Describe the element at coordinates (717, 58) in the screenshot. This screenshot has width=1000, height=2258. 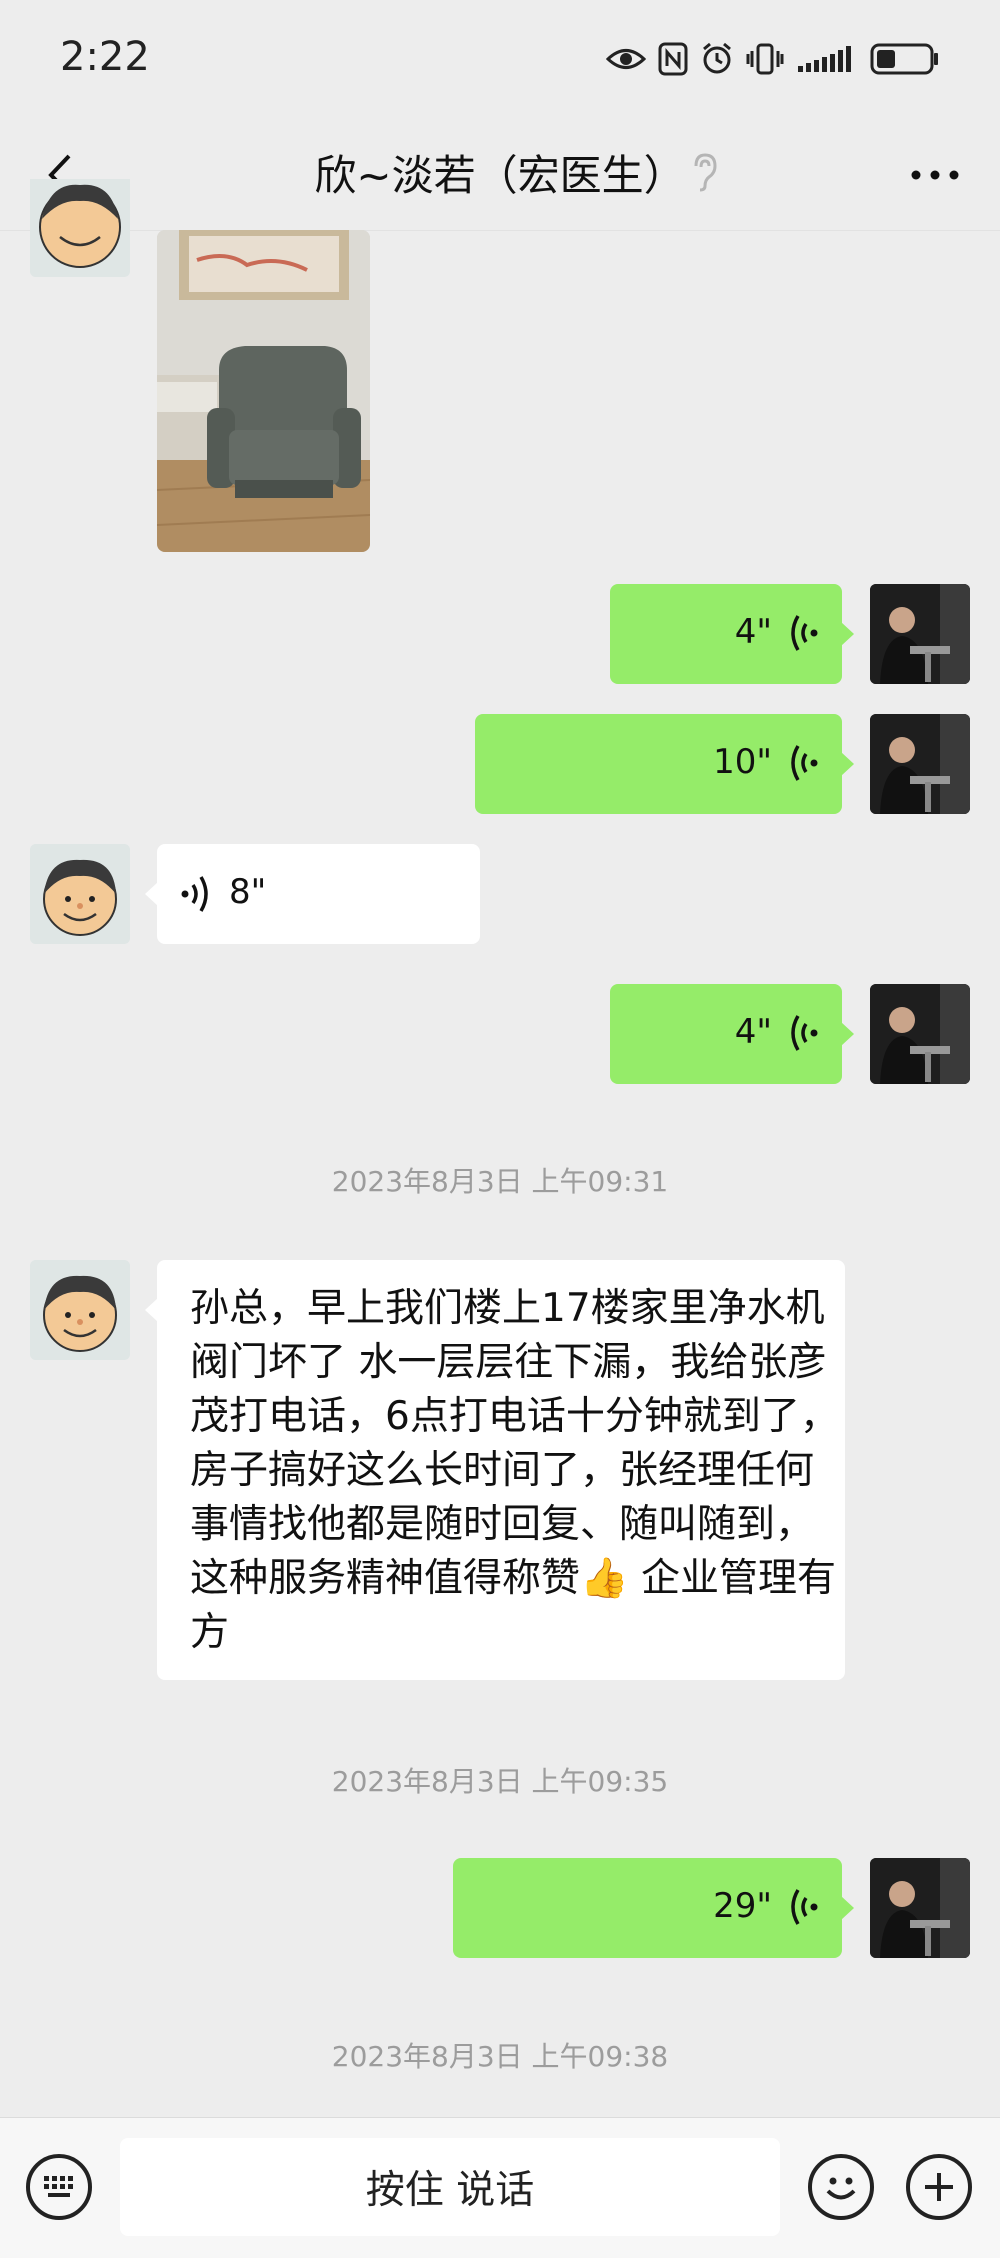
I see `alarm-icon` at that location.